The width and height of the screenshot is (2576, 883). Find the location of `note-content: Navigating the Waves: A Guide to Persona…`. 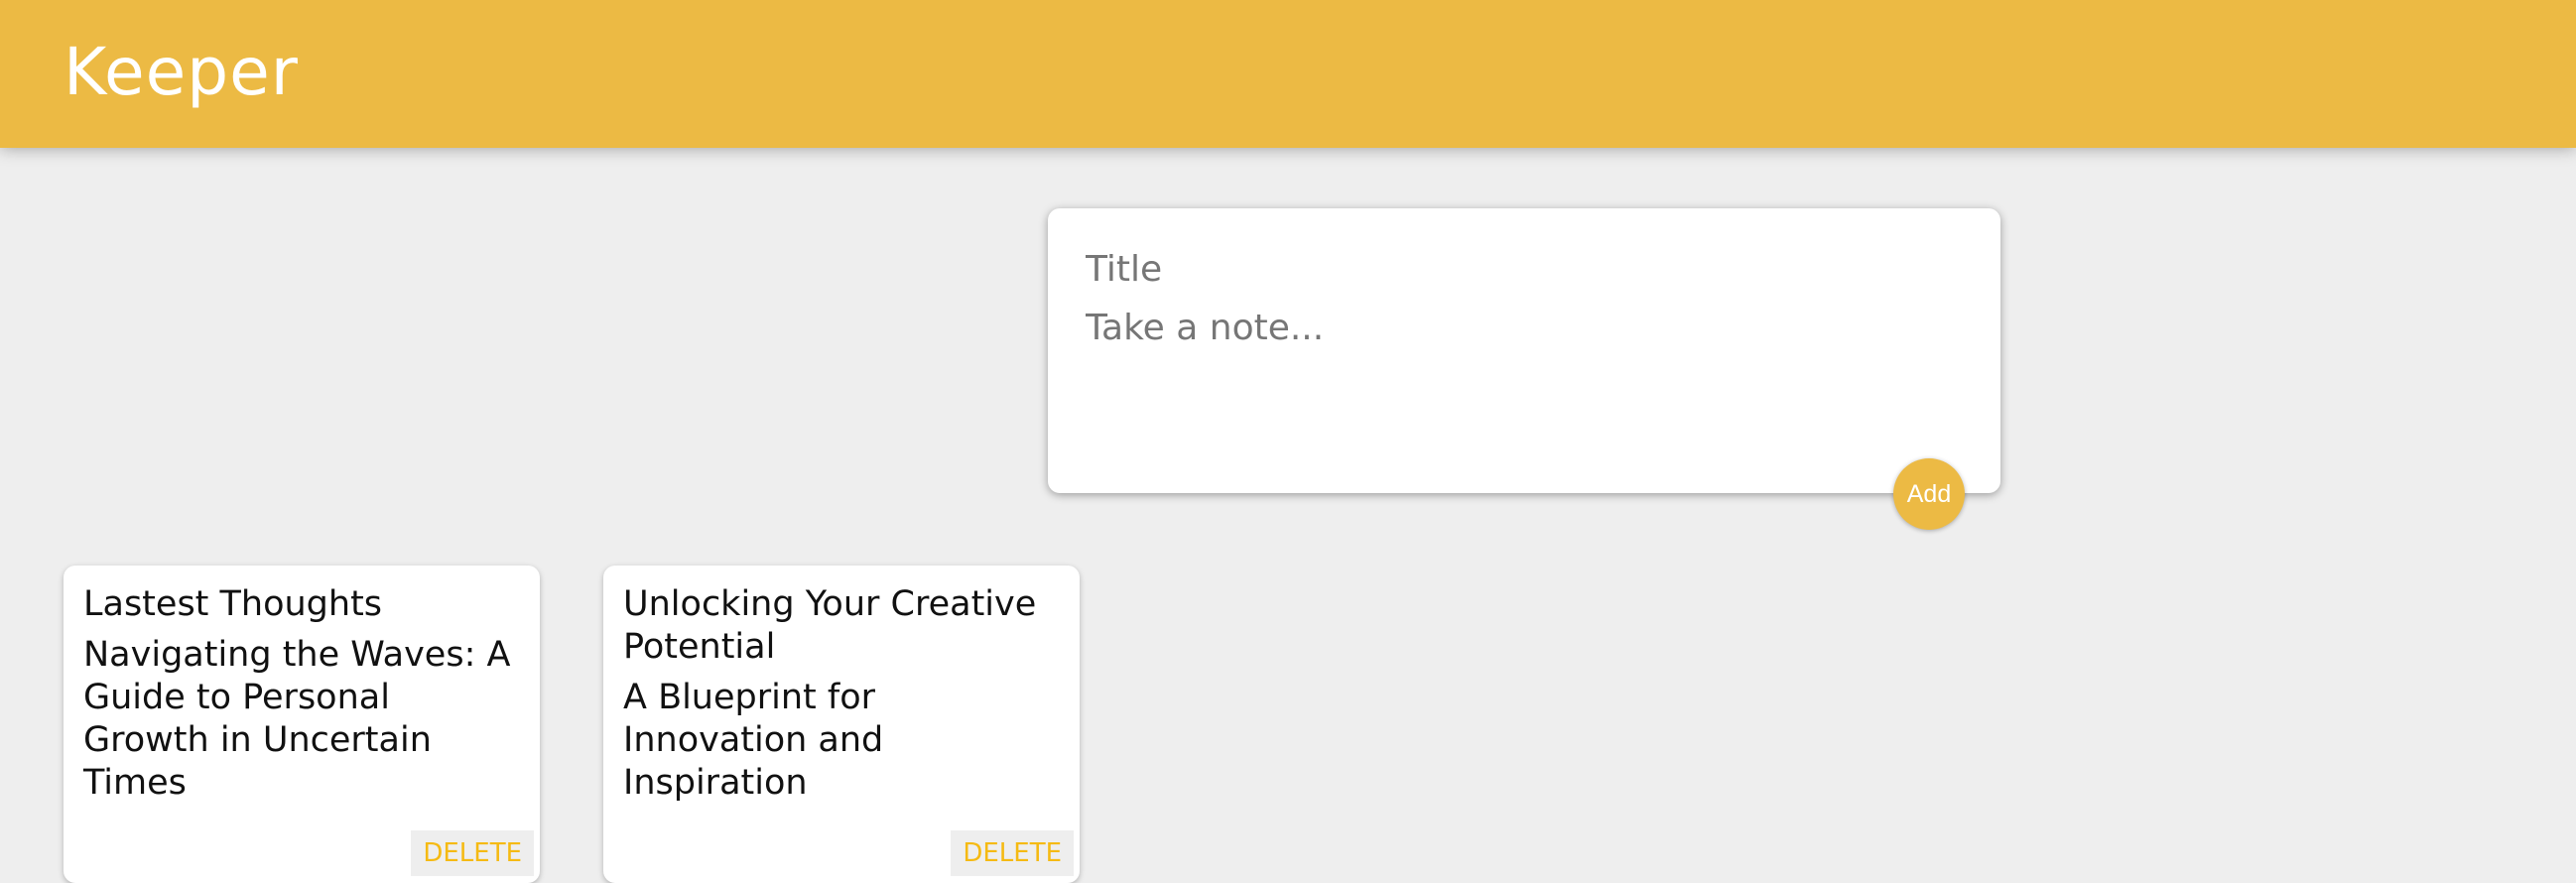

note-content: Navigating the Waves: A Guide to Persona… is located at coordinates (297, 719).